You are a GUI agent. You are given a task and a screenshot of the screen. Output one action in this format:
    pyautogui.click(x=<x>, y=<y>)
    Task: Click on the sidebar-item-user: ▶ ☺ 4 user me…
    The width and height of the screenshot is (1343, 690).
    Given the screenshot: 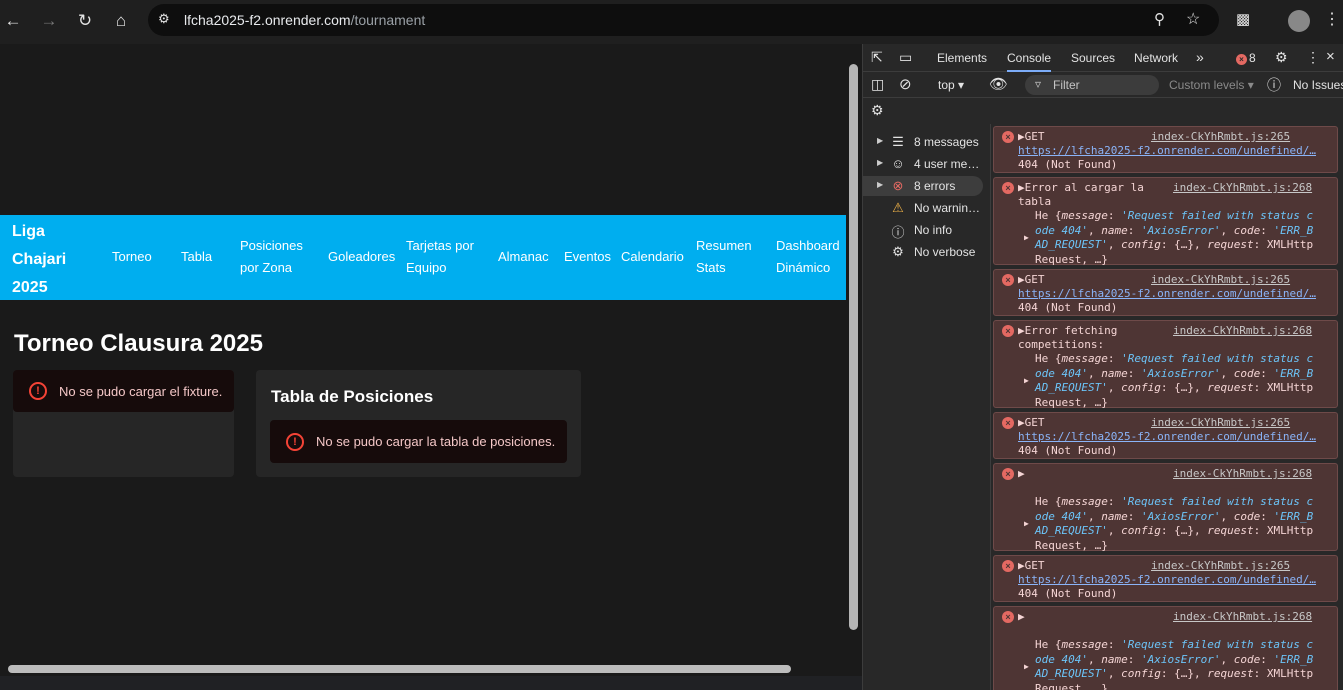 What is the action you would take?
    pyautogui.click(x=923, y=164)
    